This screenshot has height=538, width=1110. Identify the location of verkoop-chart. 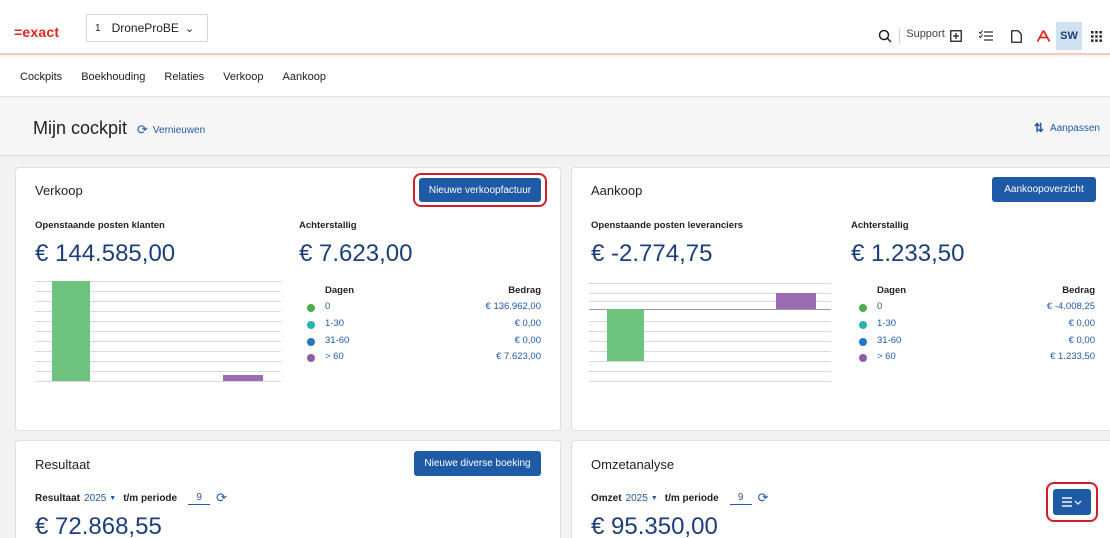
(158, 332).